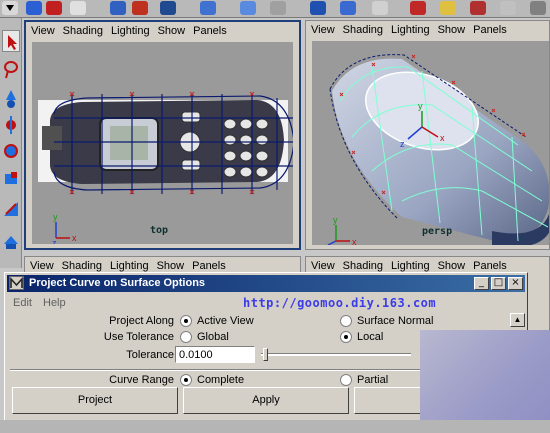  I want to click on scroll-up-button: ▲, so click(517, 320).